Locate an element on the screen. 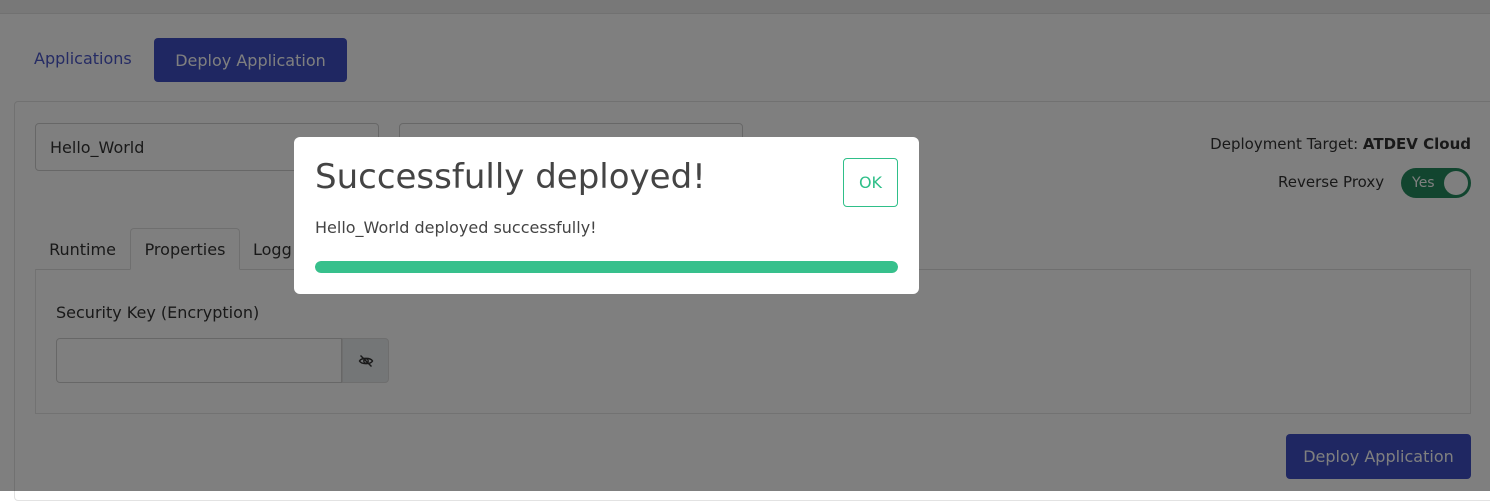 This screenshot has width=1490, height=501. deploy-progress-bar is located at coordinates (606, 267).